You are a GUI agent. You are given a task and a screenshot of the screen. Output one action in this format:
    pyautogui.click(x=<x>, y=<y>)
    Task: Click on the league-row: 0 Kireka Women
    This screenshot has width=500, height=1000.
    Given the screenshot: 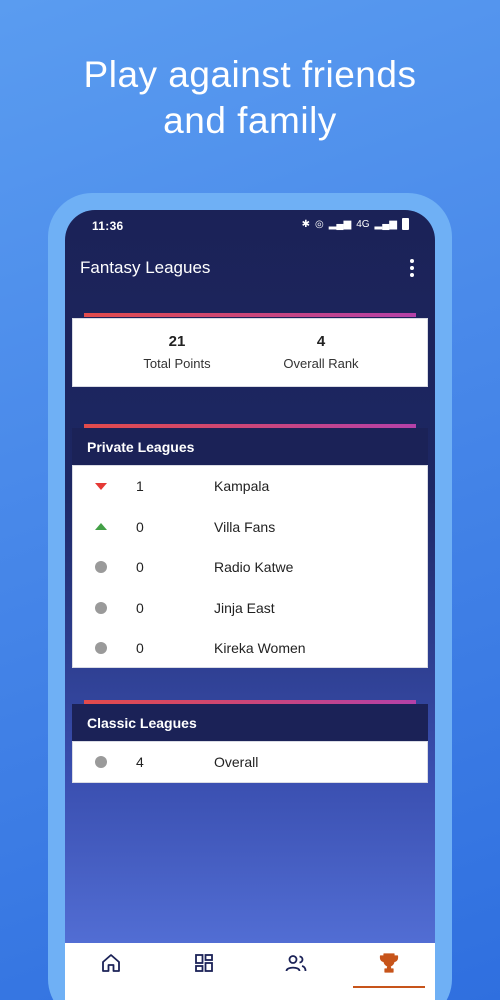 What is the action you would take?
    pyautogui.click(x=250, y=648)
    